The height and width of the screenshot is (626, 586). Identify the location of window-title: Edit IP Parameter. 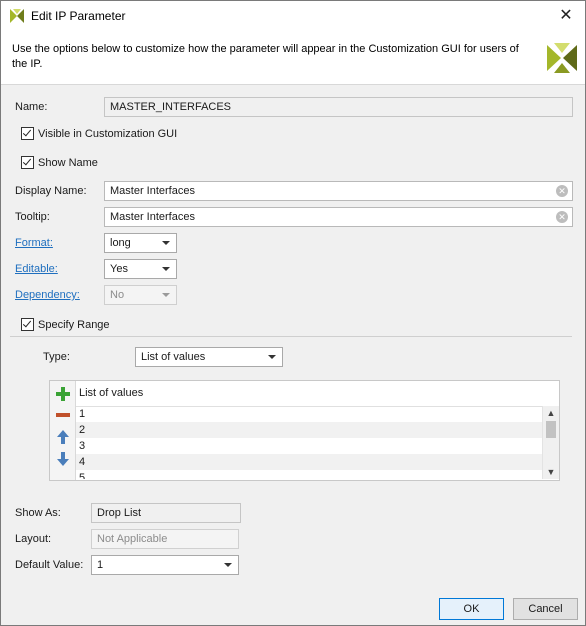
(78, 16).